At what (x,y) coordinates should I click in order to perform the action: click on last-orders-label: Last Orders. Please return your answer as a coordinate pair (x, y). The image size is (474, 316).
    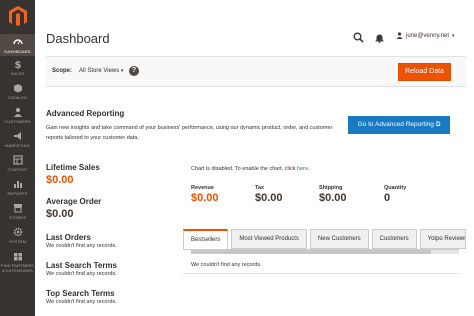
    Looking at the image, I should click on (68, 237).